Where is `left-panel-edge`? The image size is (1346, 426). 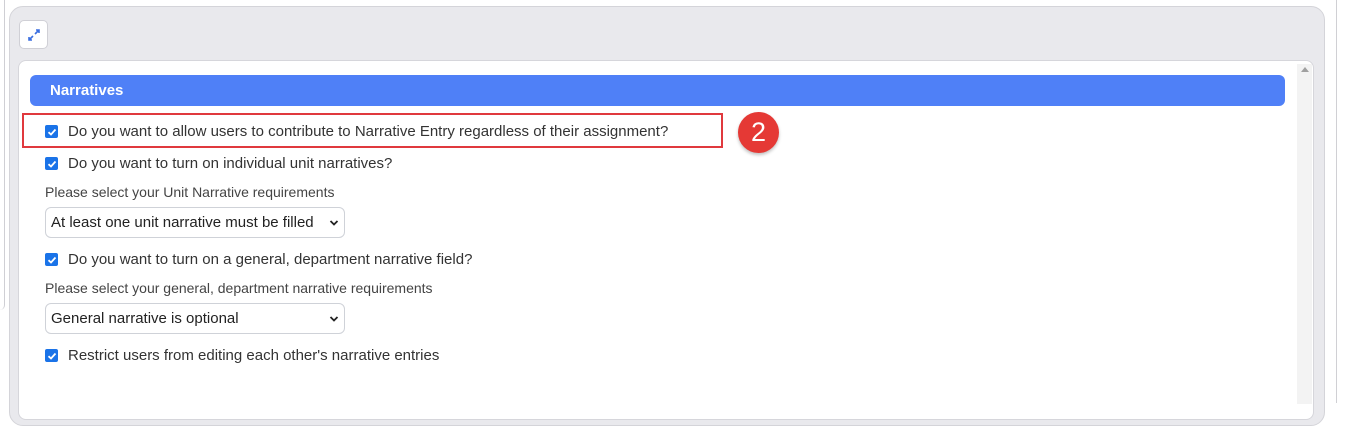
left-panel-edge is located at coordinates (2, 155).